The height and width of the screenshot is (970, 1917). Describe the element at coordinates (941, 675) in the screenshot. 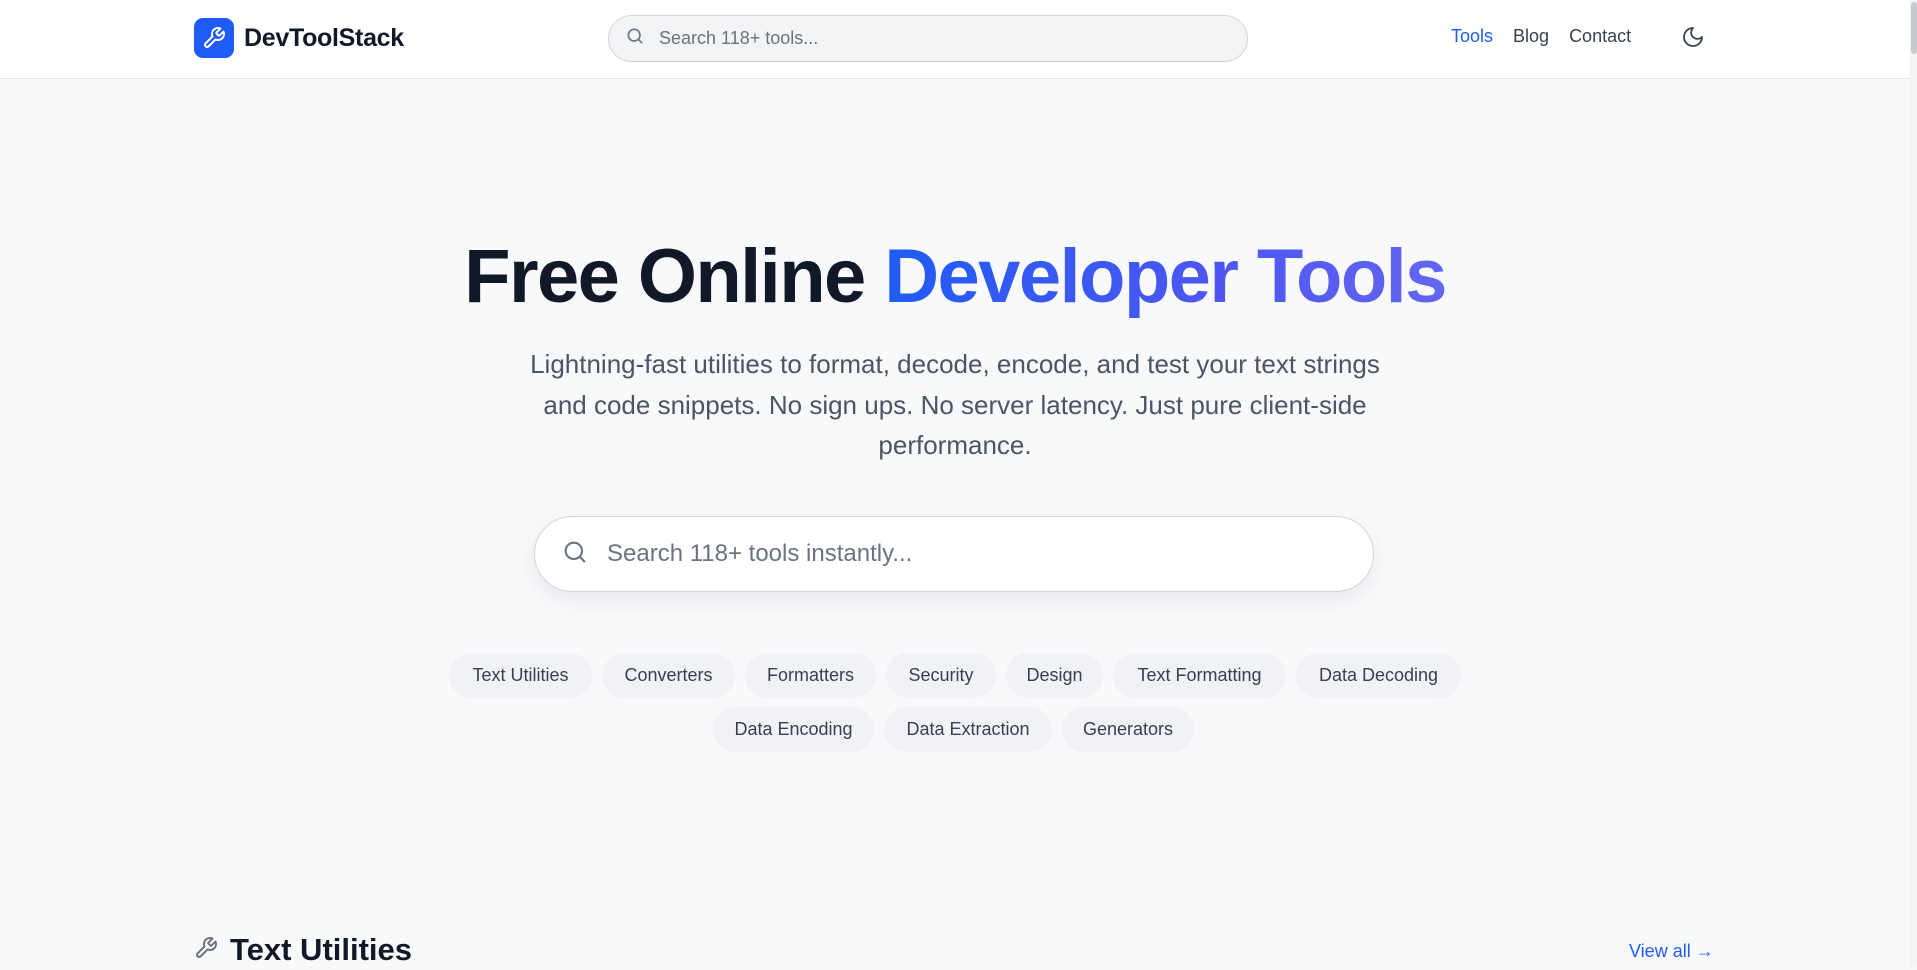

I see `category-chip-security: Security` at that location.